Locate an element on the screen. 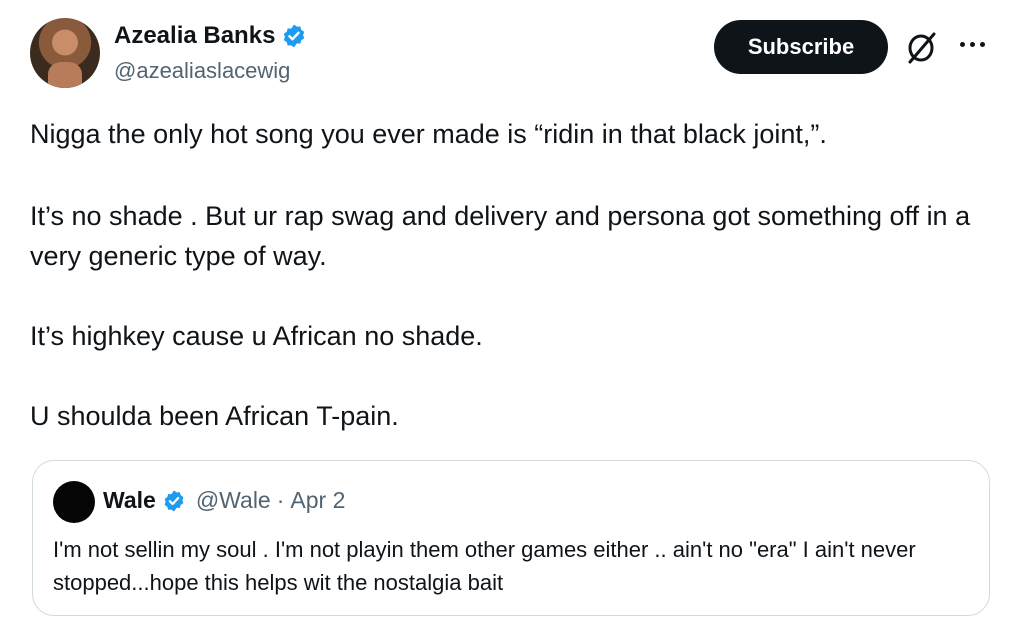  quoted-tweet-header: Wale @Wale · Apr 2 is located at coordinates (224, 500).